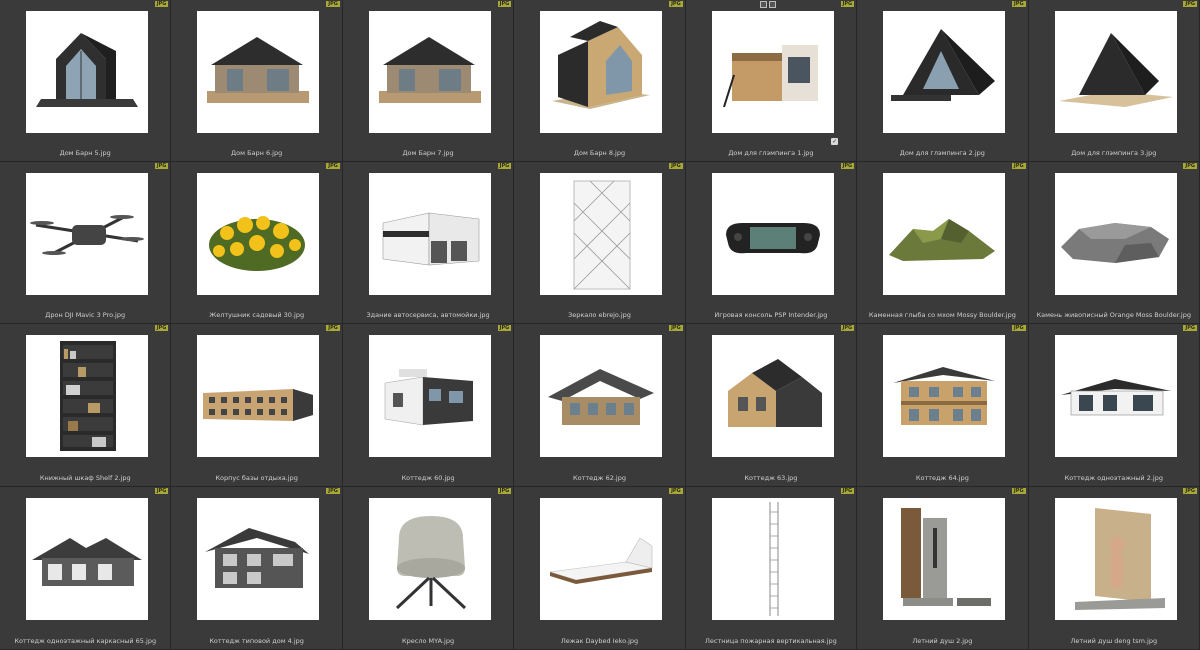 The image size is (1200, 650). Describe the element at coordinates (944, 396) in the screenshot. I see `two-storey-cottage-icon` at that location.